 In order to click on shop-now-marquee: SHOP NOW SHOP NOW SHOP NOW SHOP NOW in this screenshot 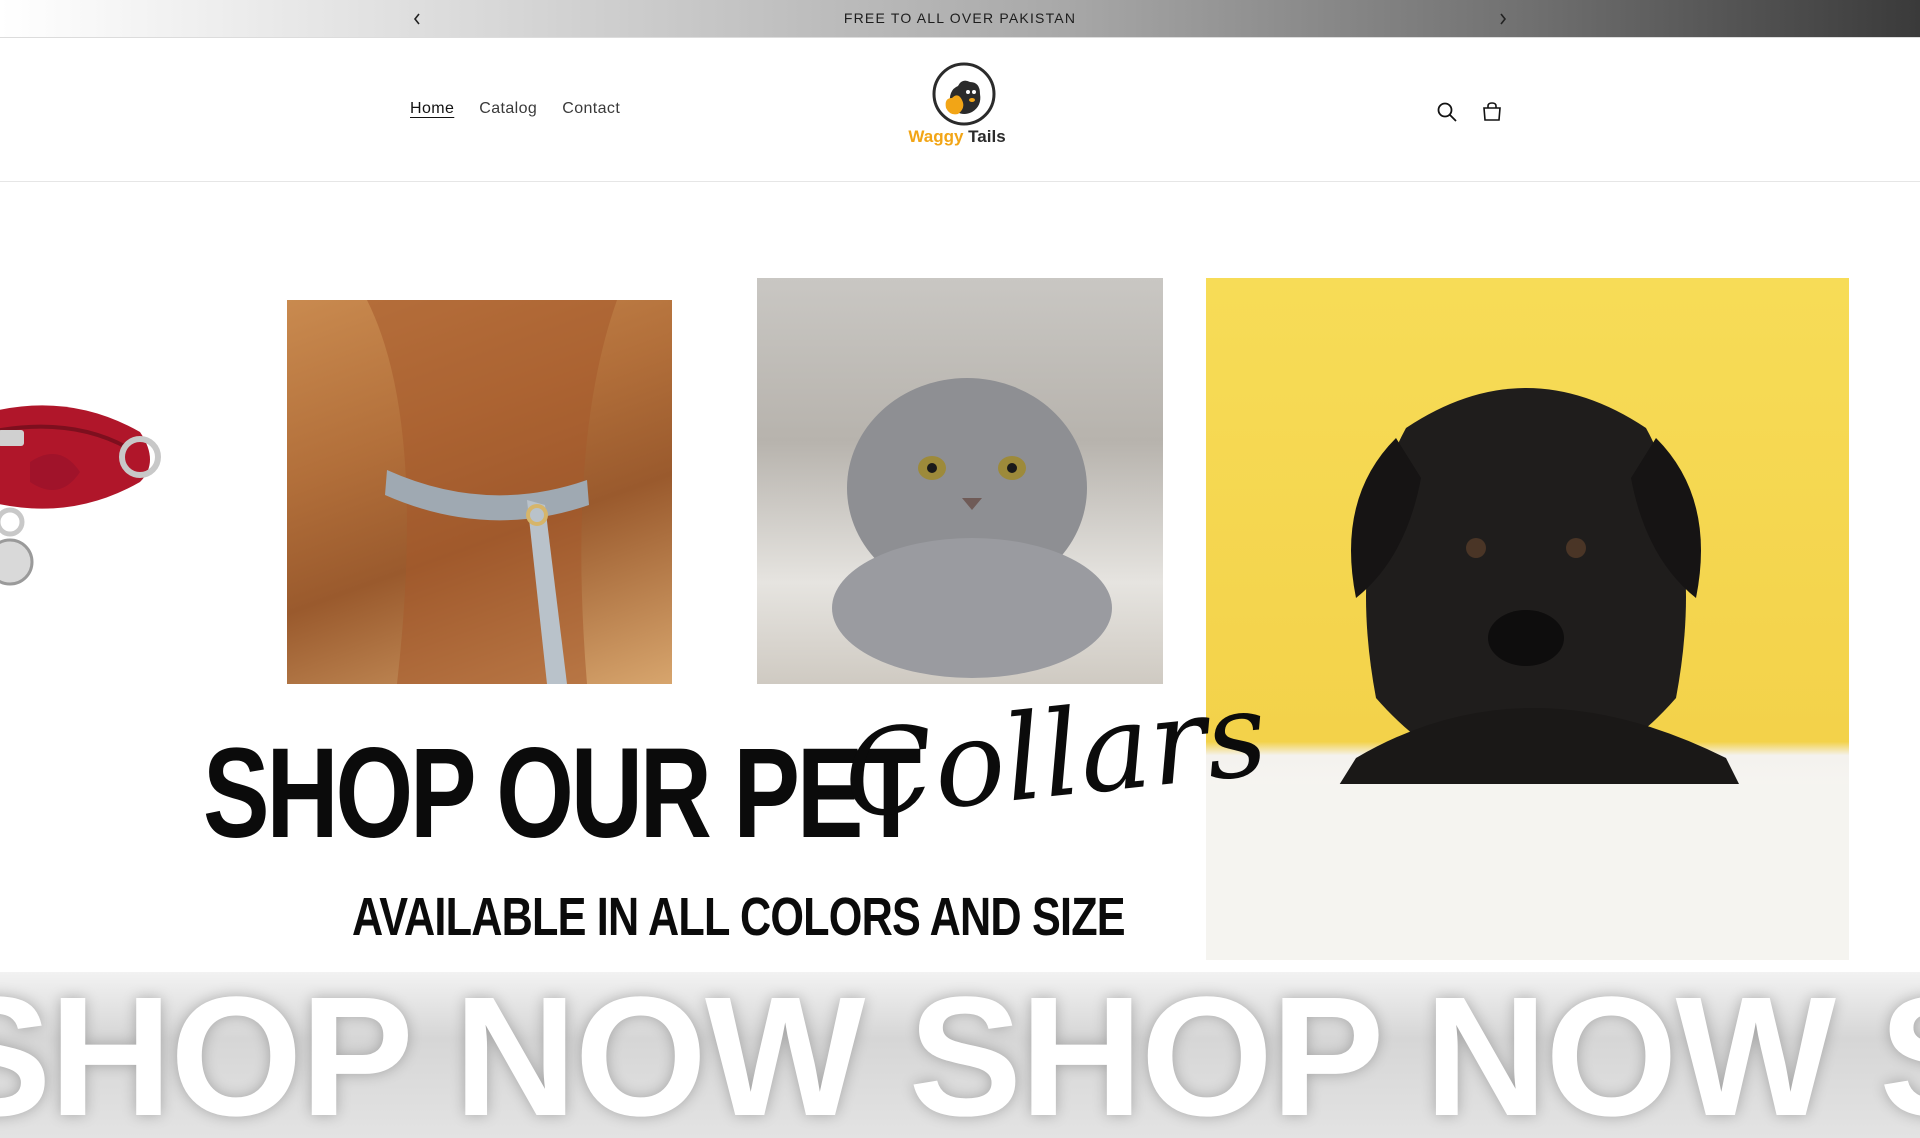, I will do `click(960, 1055)`.